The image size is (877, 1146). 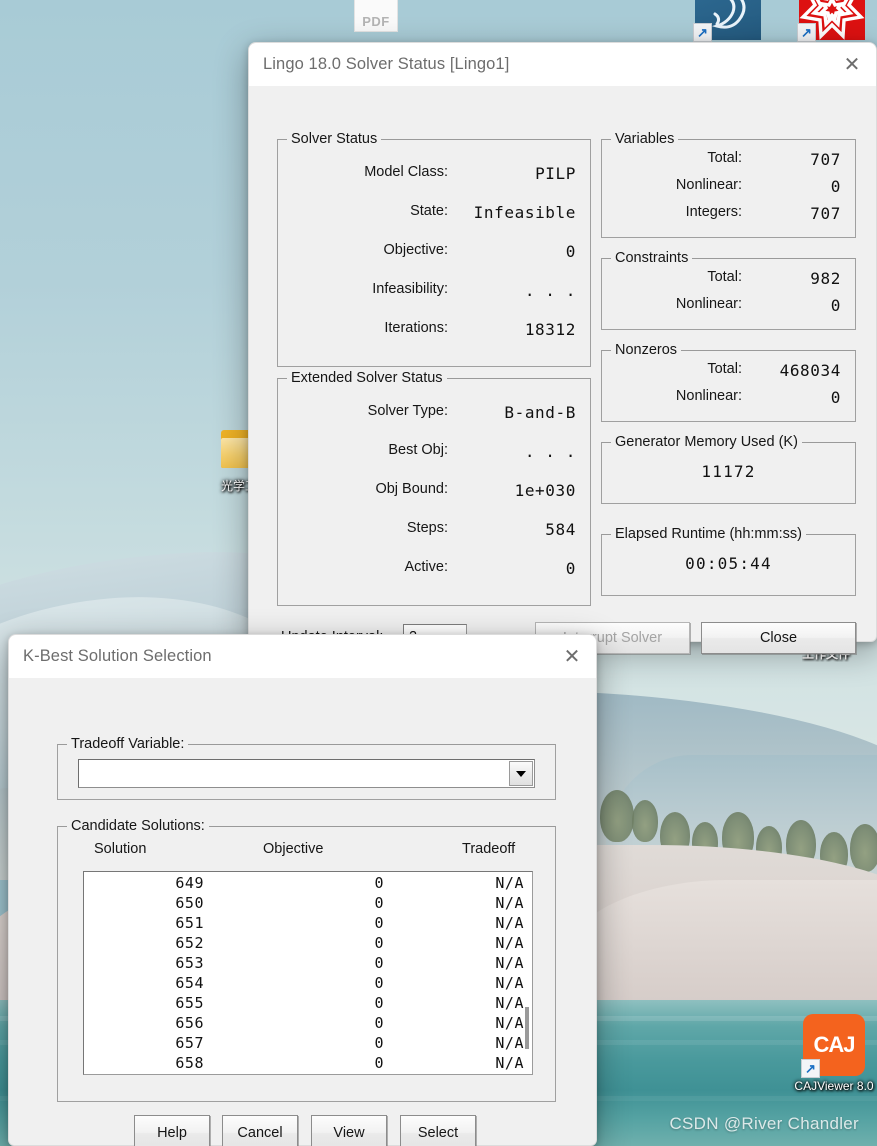 What do you see at coordinates (189, 883) in the screenshot?
I see `cell-solution: 649` at bounding box center [189, 883].